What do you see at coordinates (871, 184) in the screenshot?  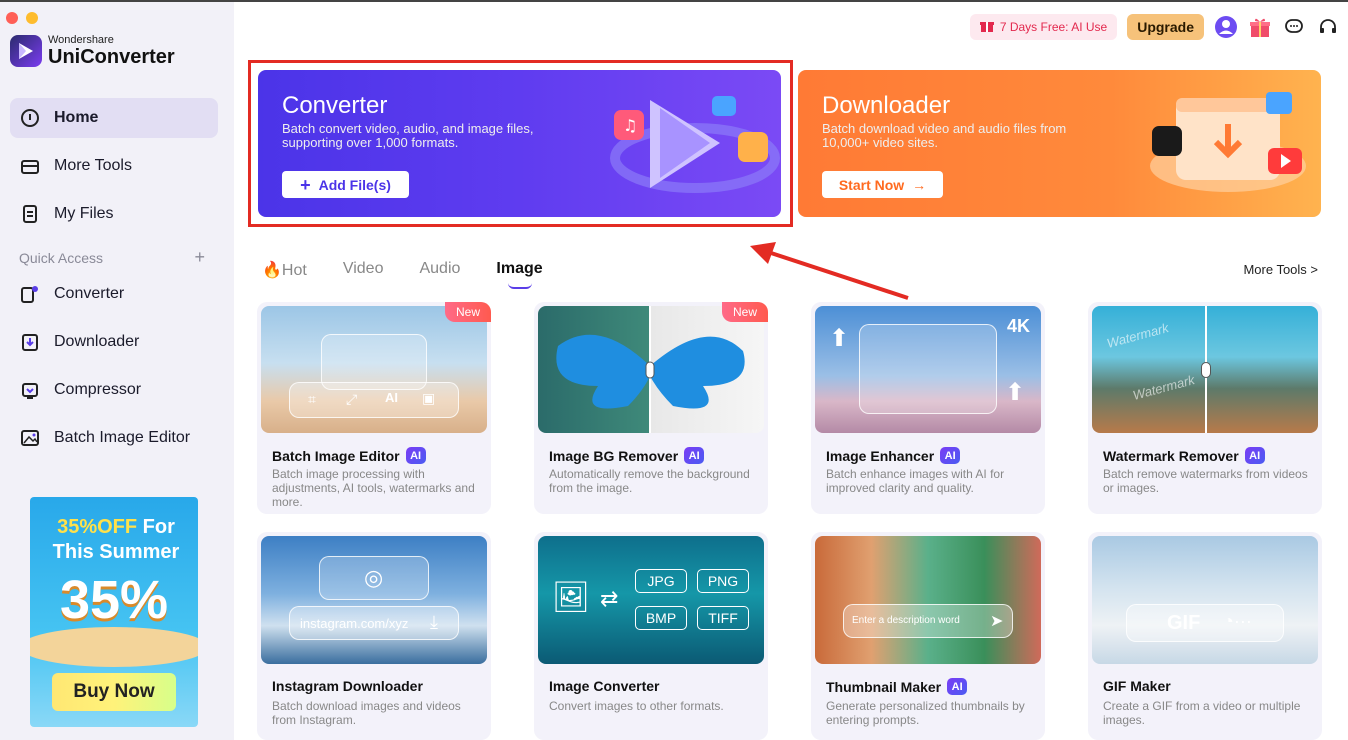 I see `start-now-label: Start Now` at bounding box center [871, 184].